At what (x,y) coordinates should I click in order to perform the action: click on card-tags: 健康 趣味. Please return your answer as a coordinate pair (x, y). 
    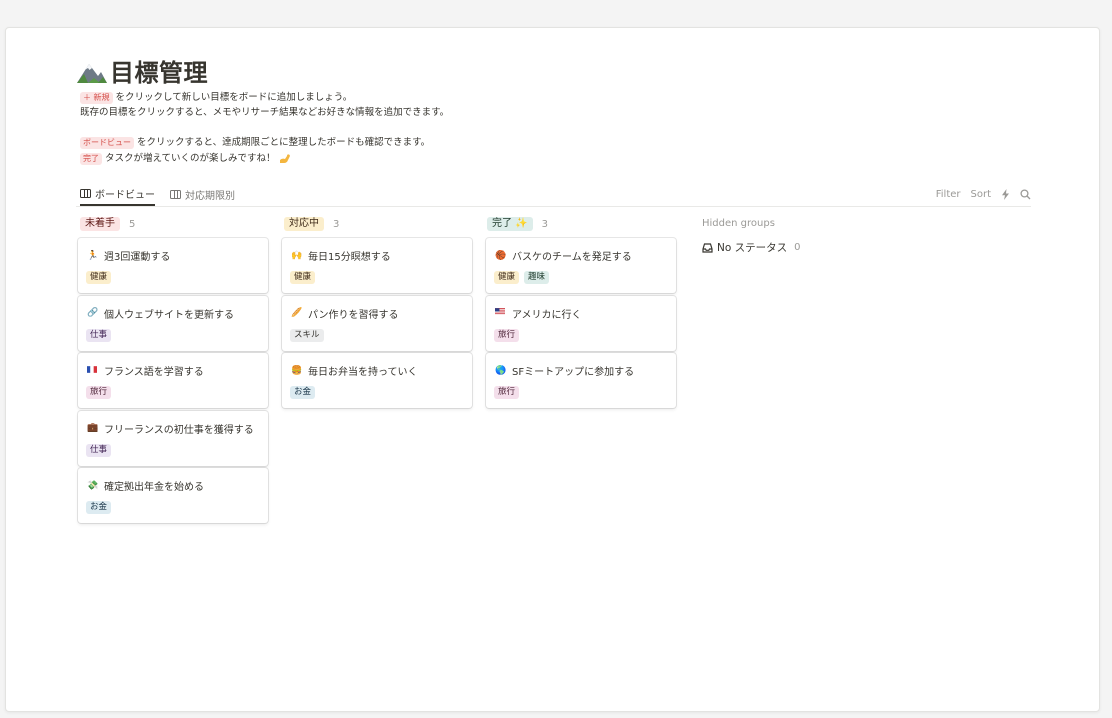
    Looking at the image, I should click on (522, 277).